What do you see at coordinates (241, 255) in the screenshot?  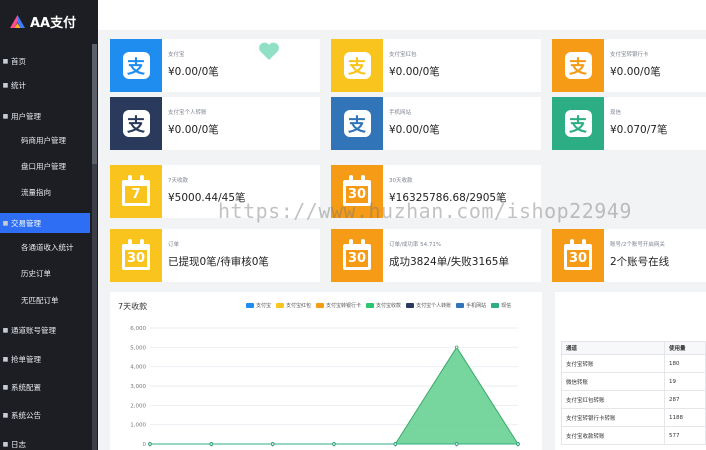 I see `stat-card-body: 订单 已提现0笔/待审核0笔` at bounding box center [241, 255].